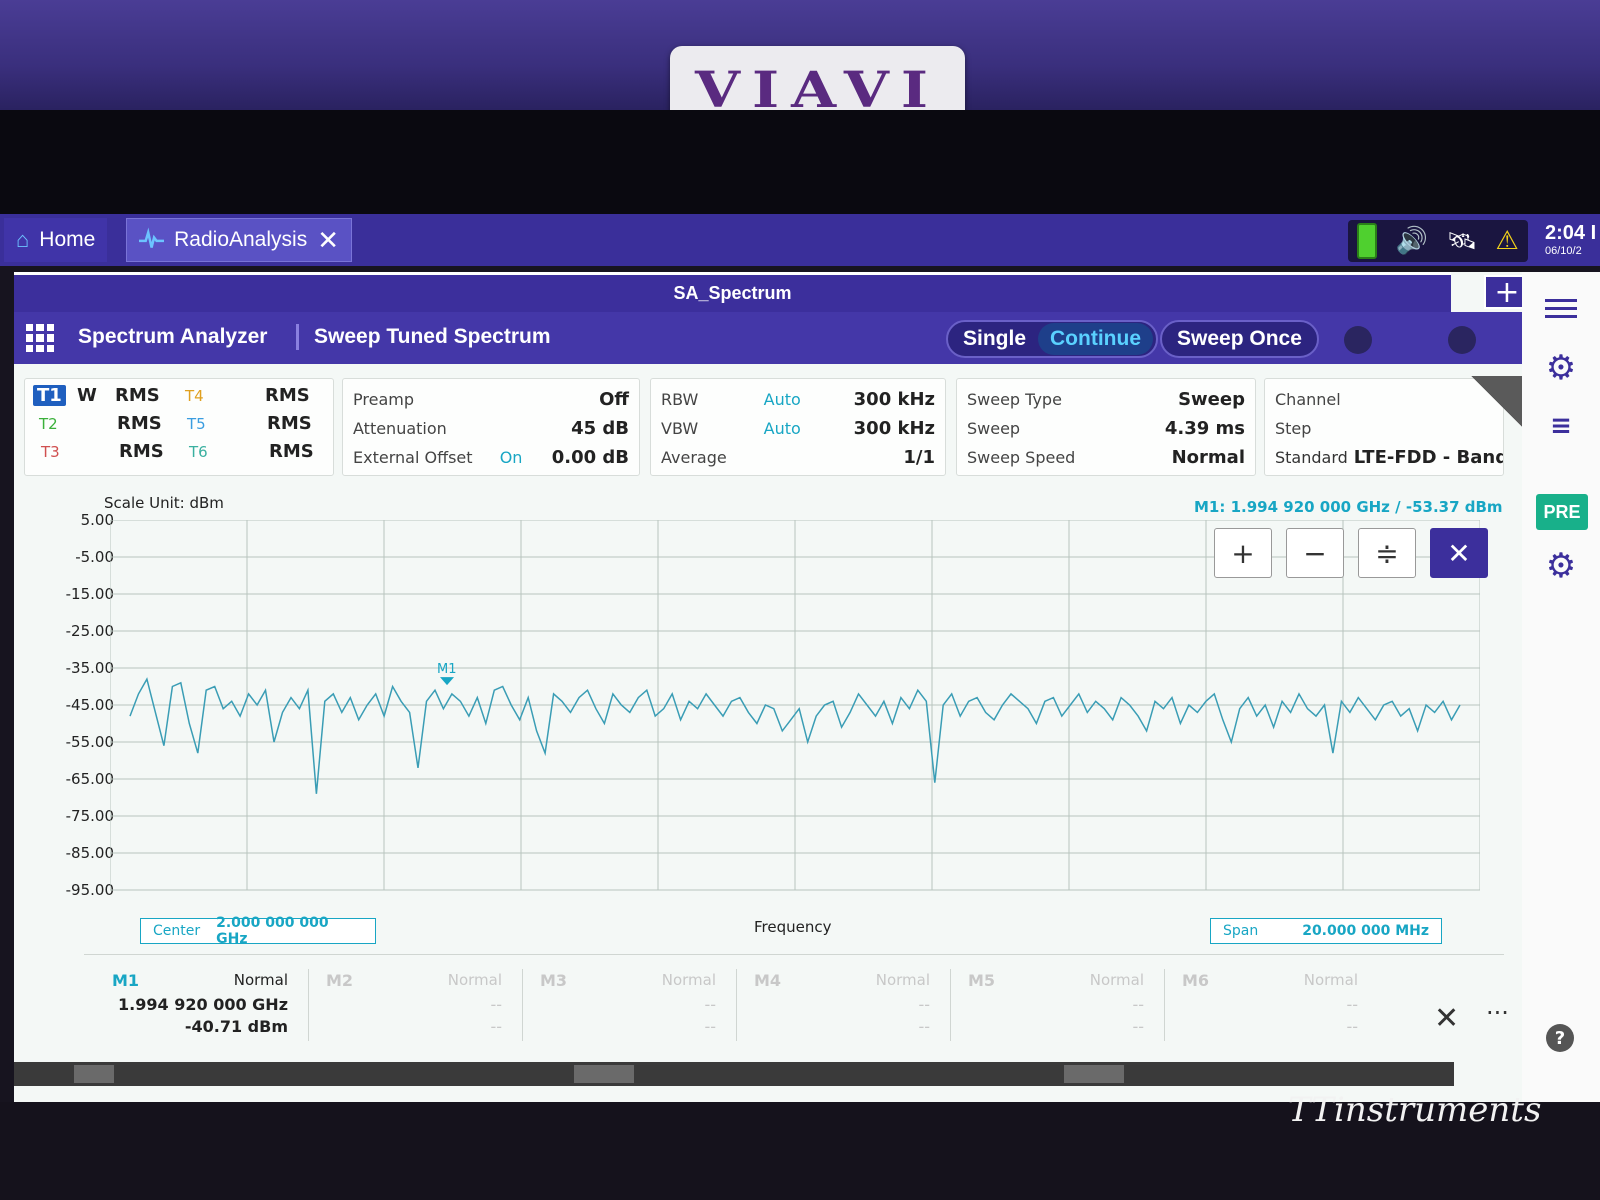  I want to click on zoom-controls: + − ≑ ✕, so click(1351, 553).